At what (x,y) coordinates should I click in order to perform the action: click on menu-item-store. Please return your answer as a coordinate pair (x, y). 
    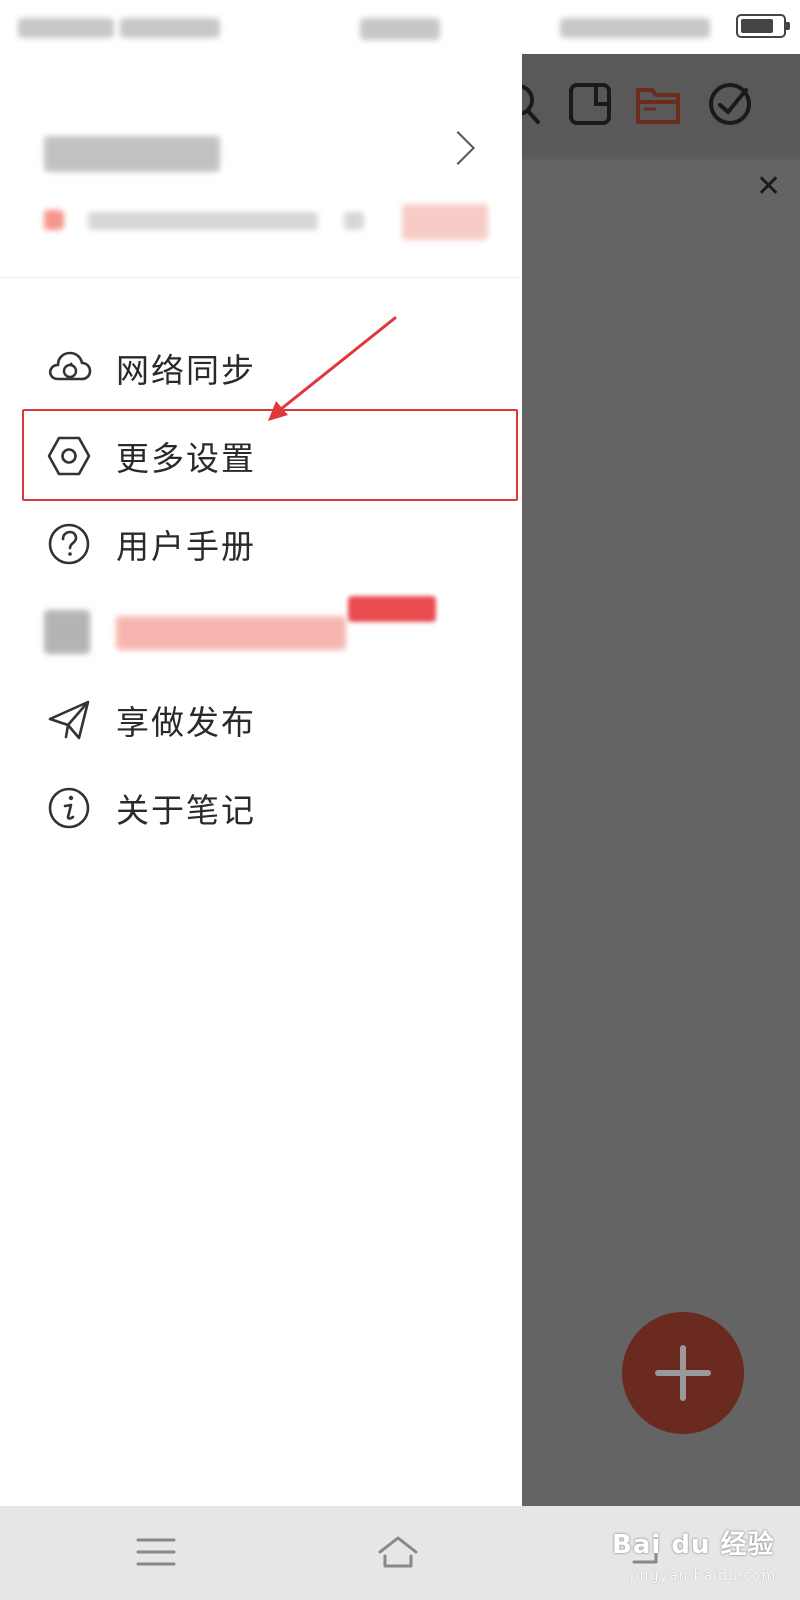
    Looking at the image, I should click on (261, 632).